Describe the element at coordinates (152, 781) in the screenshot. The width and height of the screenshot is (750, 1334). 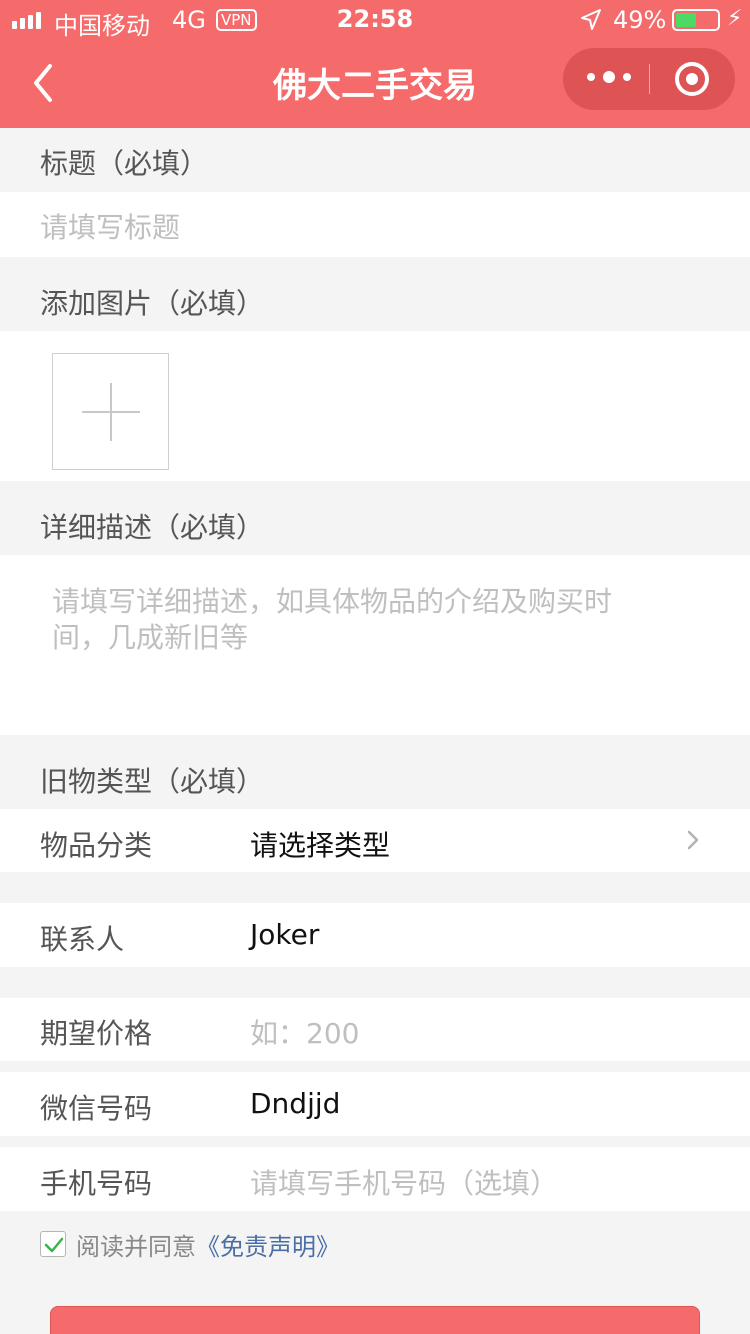
I see `type-section-label: 旧物类型（必填）` at that location.